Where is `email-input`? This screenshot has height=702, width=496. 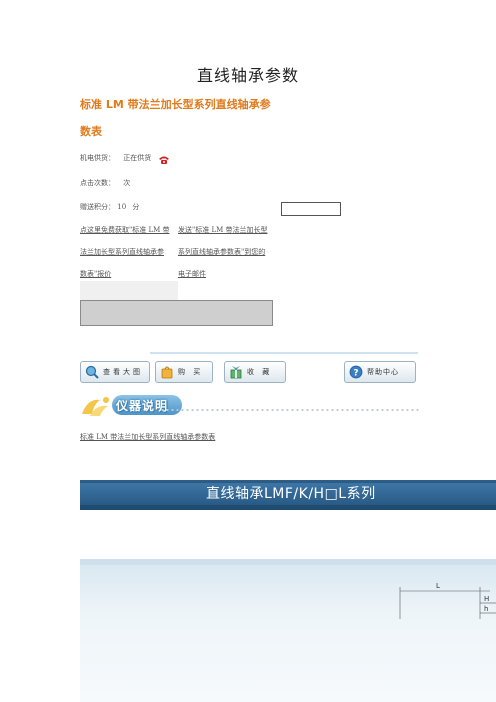
email-input is located at coordinates (311, 209).